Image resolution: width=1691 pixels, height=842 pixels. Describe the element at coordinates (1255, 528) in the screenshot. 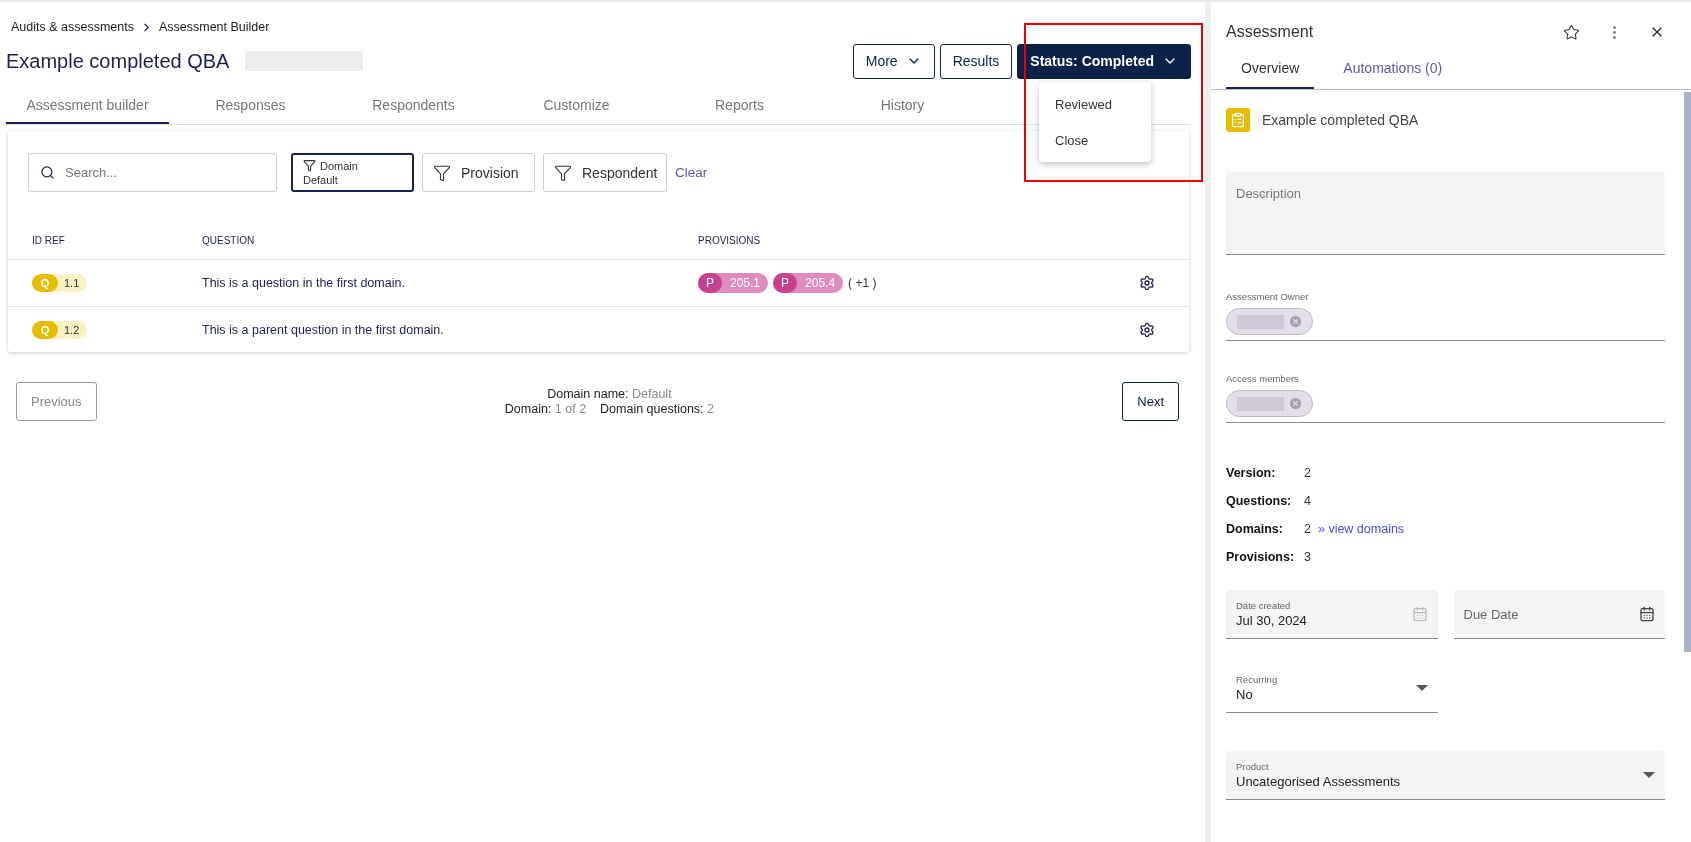

I see `stat-label: Domains:` at that location.